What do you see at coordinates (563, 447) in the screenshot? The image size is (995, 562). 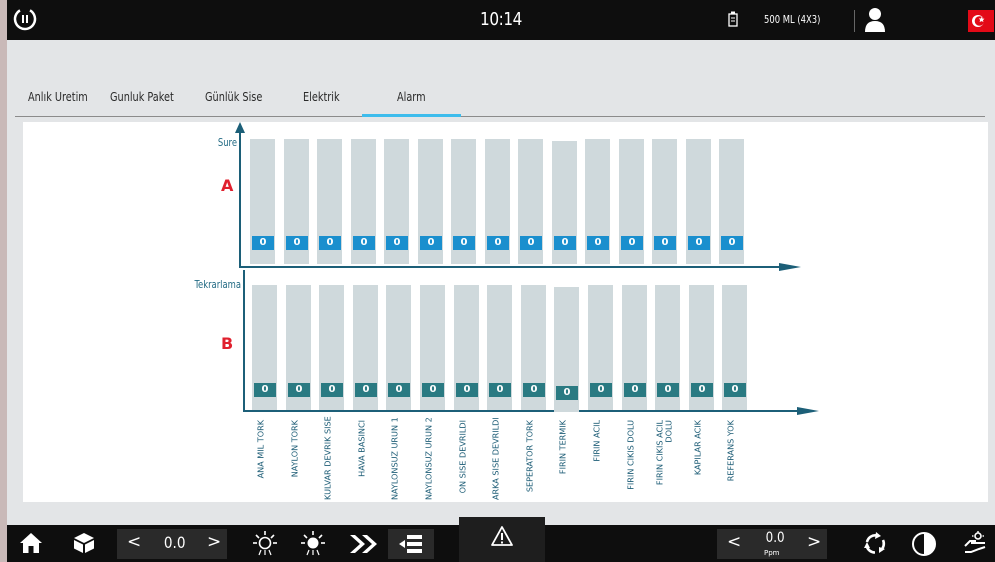 I see `category-label: FIRIN TERMIK` at bounding box center [563, 447].